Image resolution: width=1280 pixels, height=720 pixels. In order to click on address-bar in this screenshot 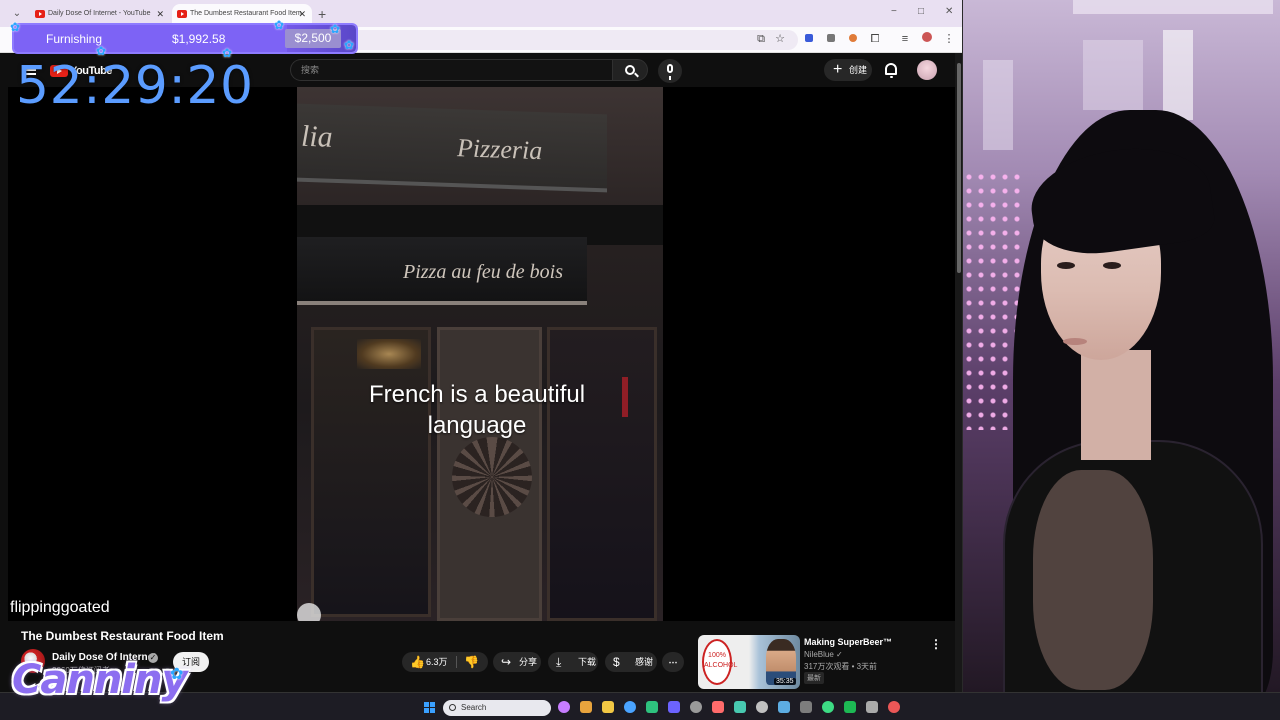, I will do `click(549, 40)`.